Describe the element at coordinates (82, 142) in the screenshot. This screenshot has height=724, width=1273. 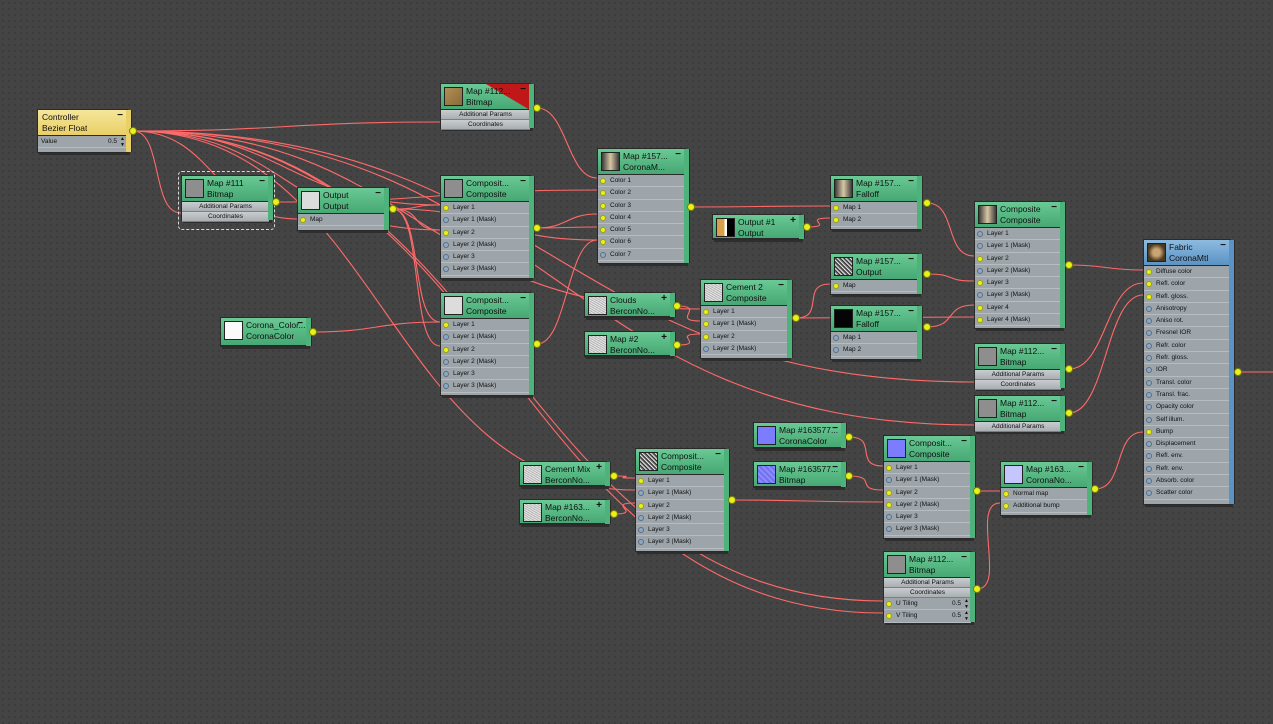
I see `value-field: Value 0.5 ▲ ▼` at that location.